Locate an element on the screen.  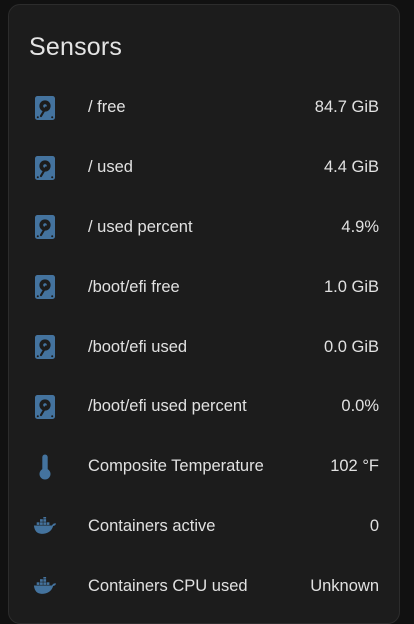
sensor-row-root-free: / free 84.7 GiB is located at coordinates (204, 108).